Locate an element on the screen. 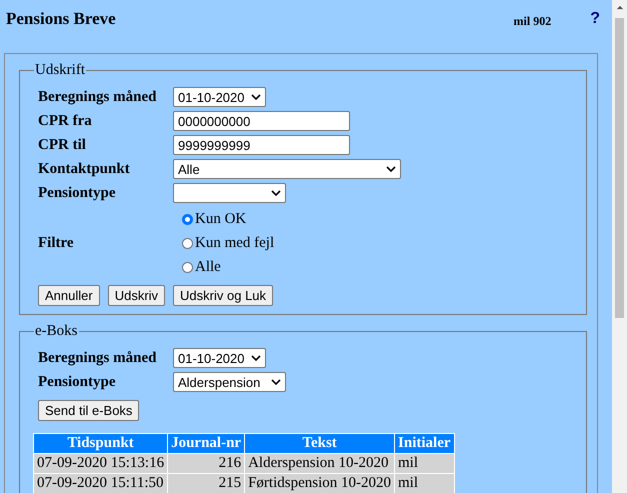  page-title: Pensions Breve is located at coordinates (61, 18).